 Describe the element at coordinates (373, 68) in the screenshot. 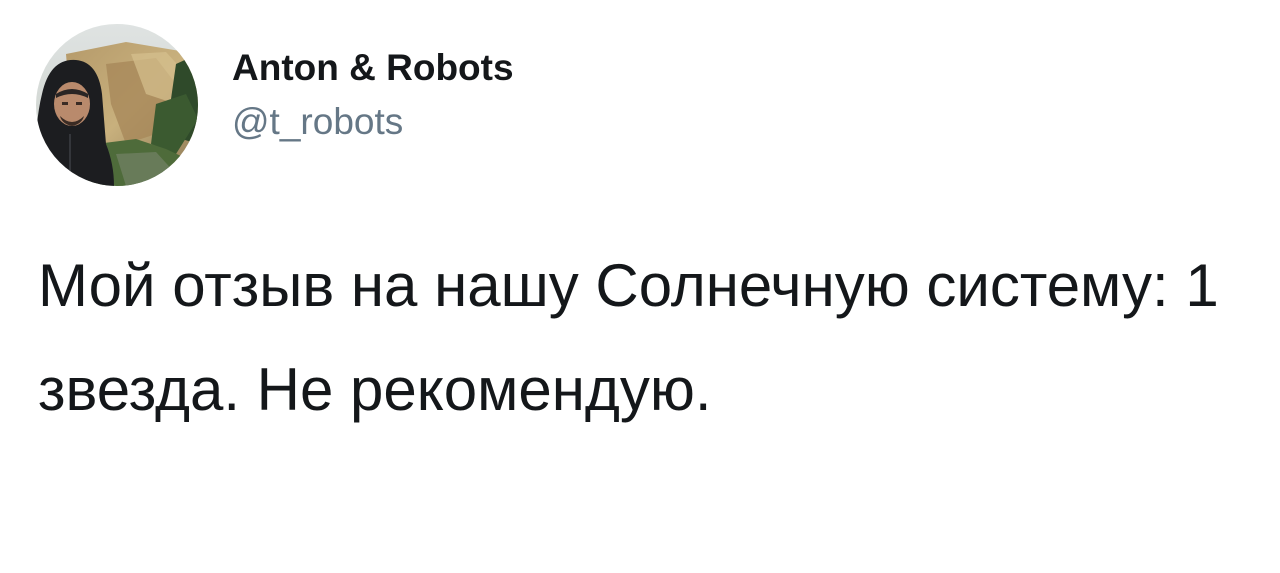

I see `author-display-name: Anton & Robots` at that location.